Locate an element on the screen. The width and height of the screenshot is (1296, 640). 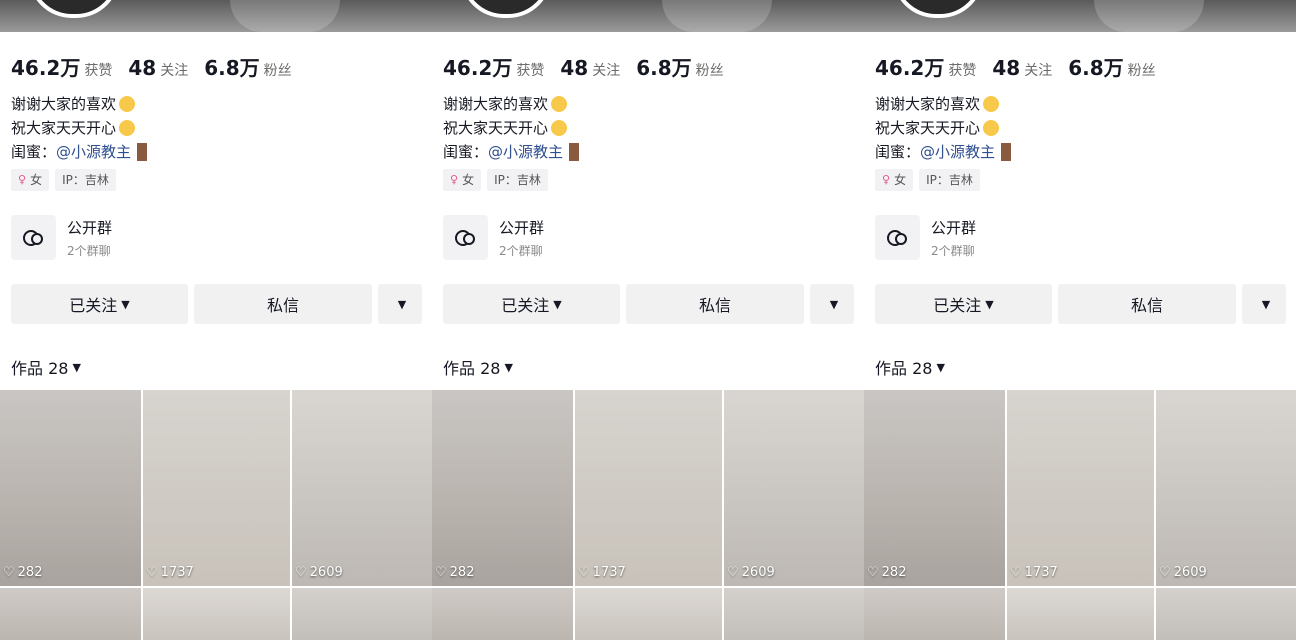
video-grid-row: ♡ 282 ♡ 1737 ♡ 2609 is located at coordinates (648, 488).